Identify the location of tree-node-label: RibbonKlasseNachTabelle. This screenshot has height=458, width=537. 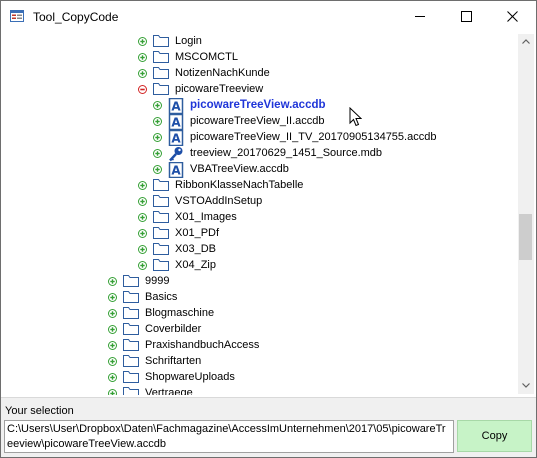
(239, 185).